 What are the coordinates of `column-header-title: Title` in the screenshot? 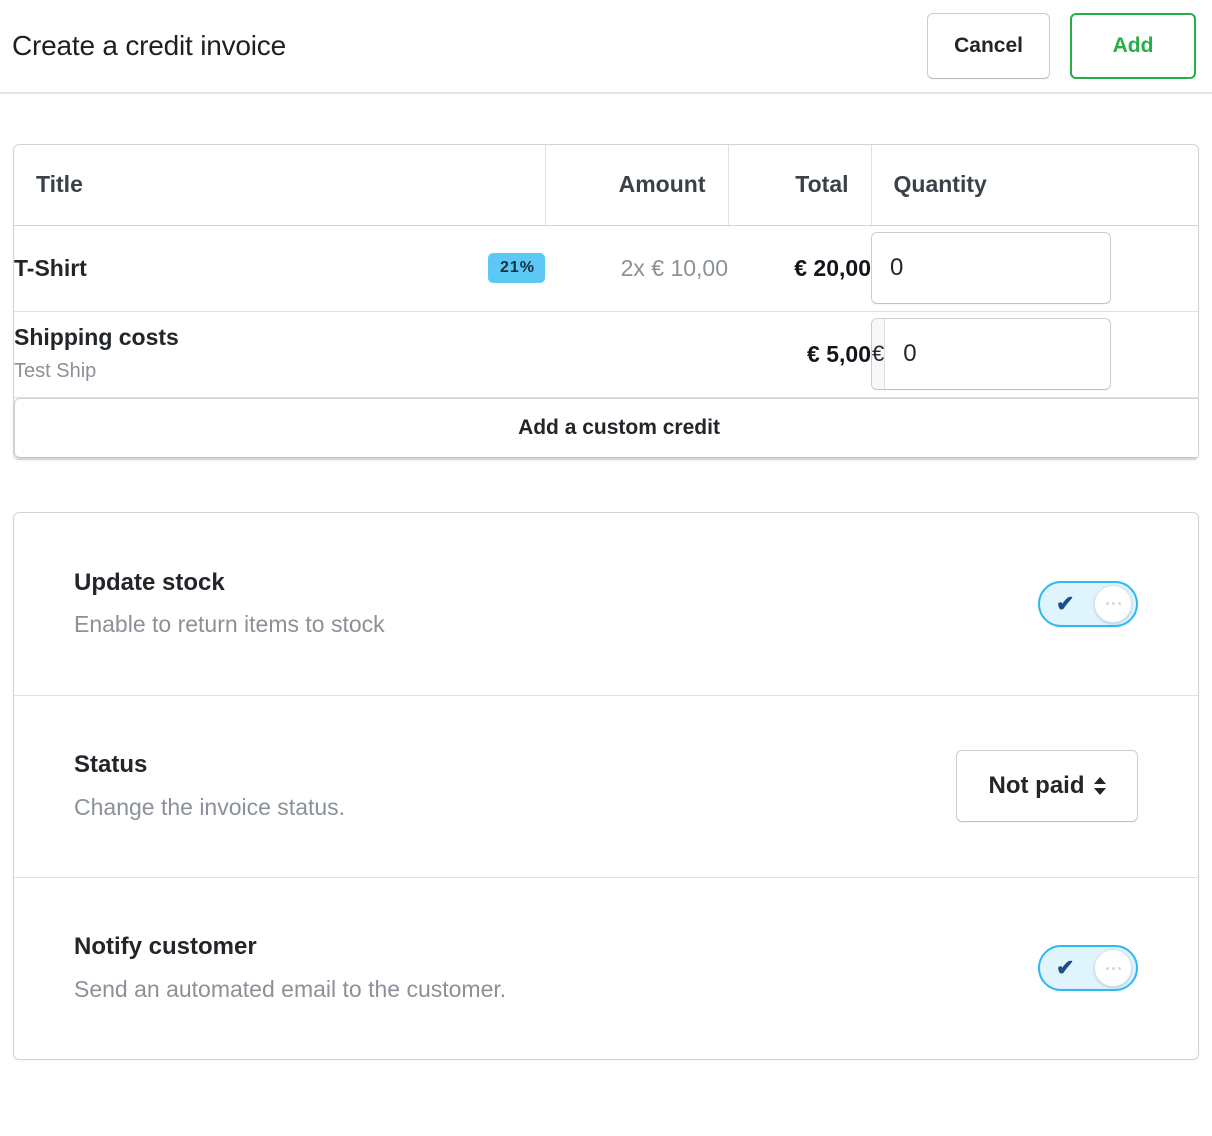 It's located at (280, 185).